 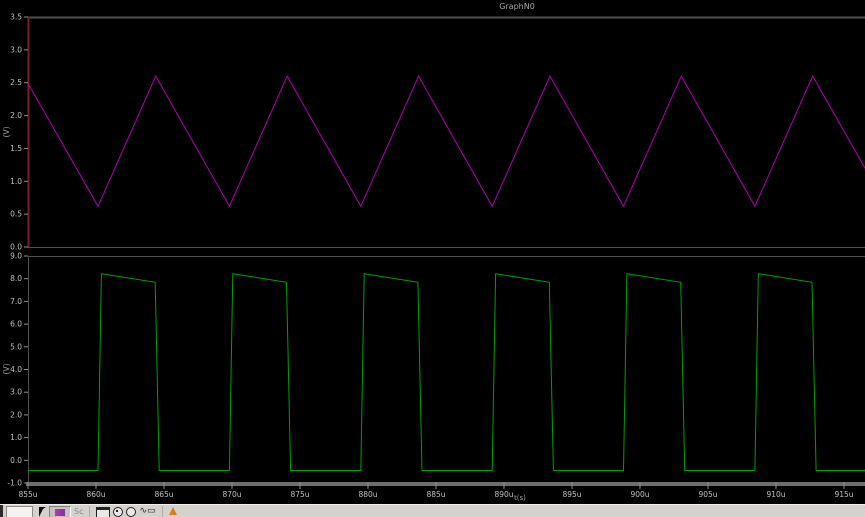 What do you see at coordinates (432, 510) in the screenshot?
I see `bottom-toolbar: Sc ∿▭` at bounding box center [432, 510].